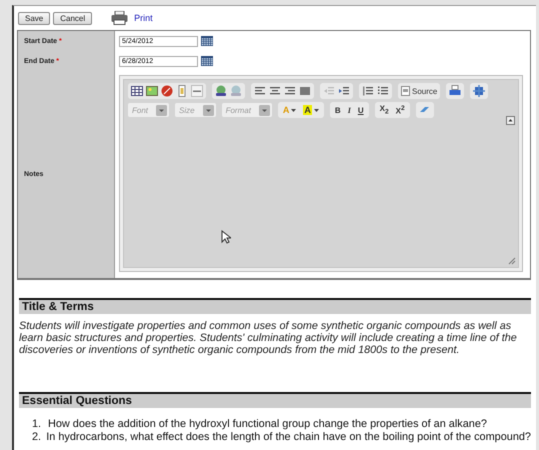  What do you see at coordinates (268, 339) in the screenshot?
I see `section-paragraph: Students will investigate properties and common uses of some synthetic organic compounds as well as learn basic structures and properties. Students' culminating activity will include creating a time line of the discoveries or inventions of synthetic organic compounds from the mid 1800s to the present.` at bounding box center [268, 339].